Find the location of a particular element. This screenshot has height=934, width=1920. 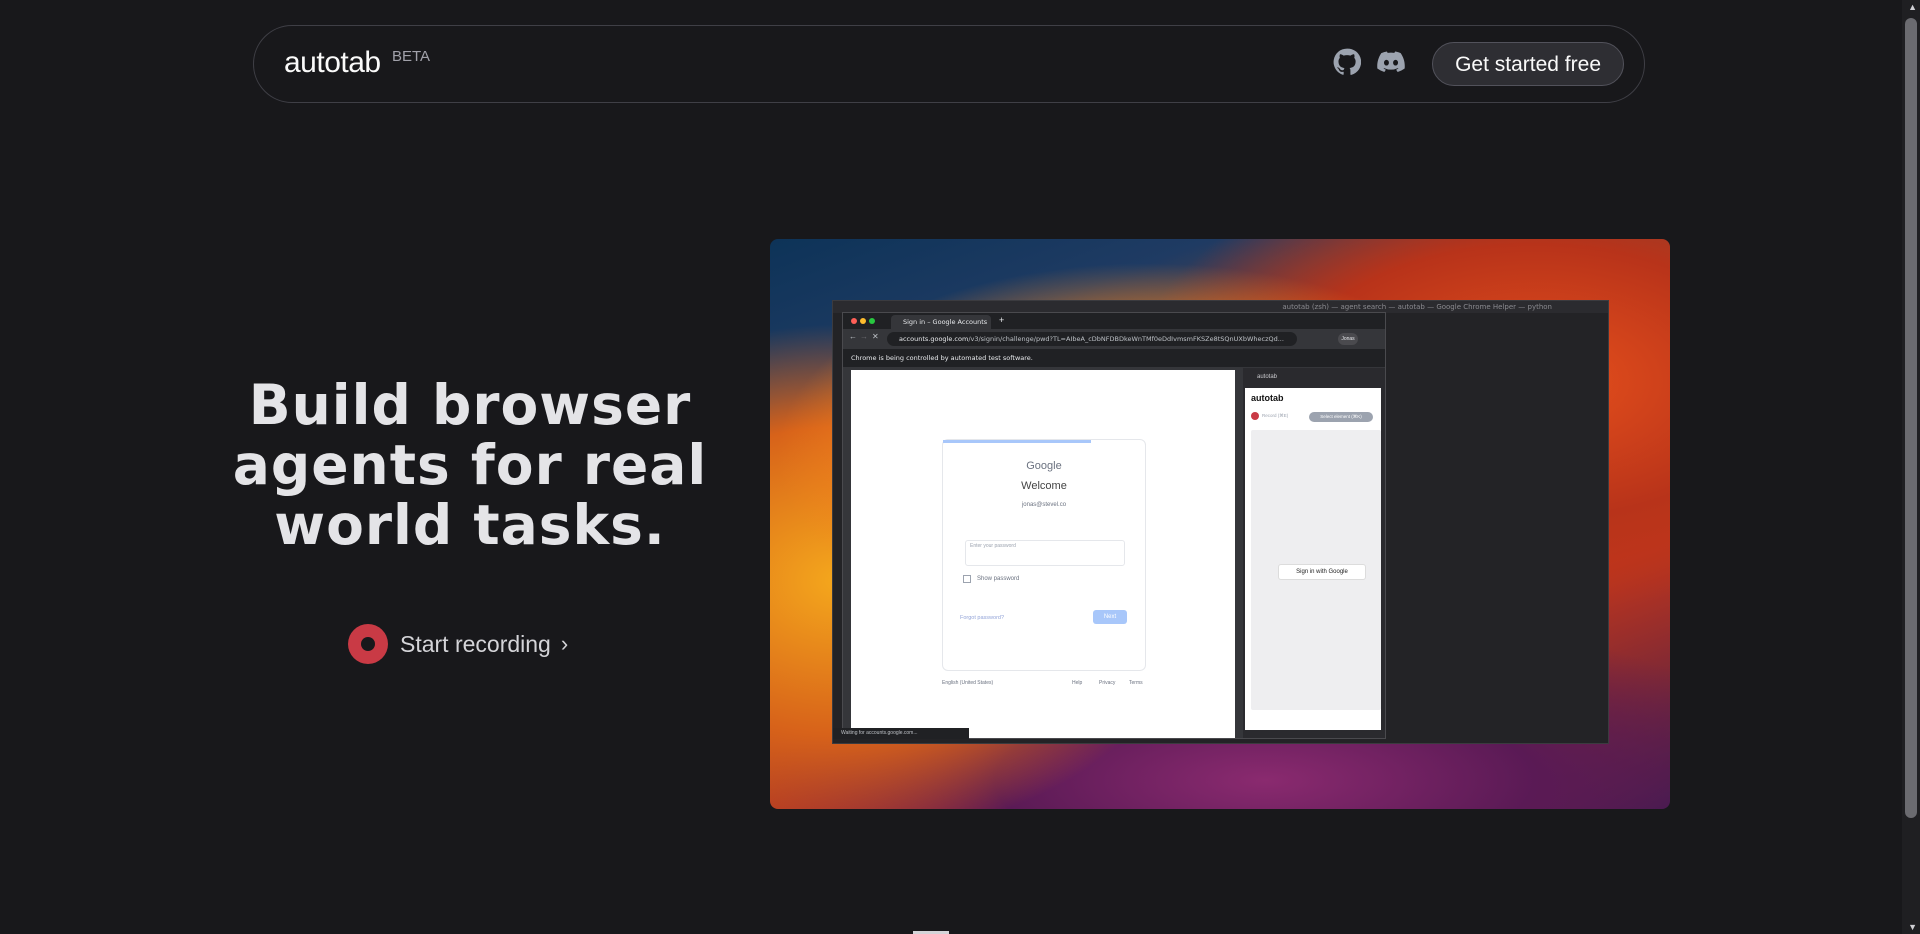

browser-tab: Sign in – Google Accounts is located at coordinates (941, 322).